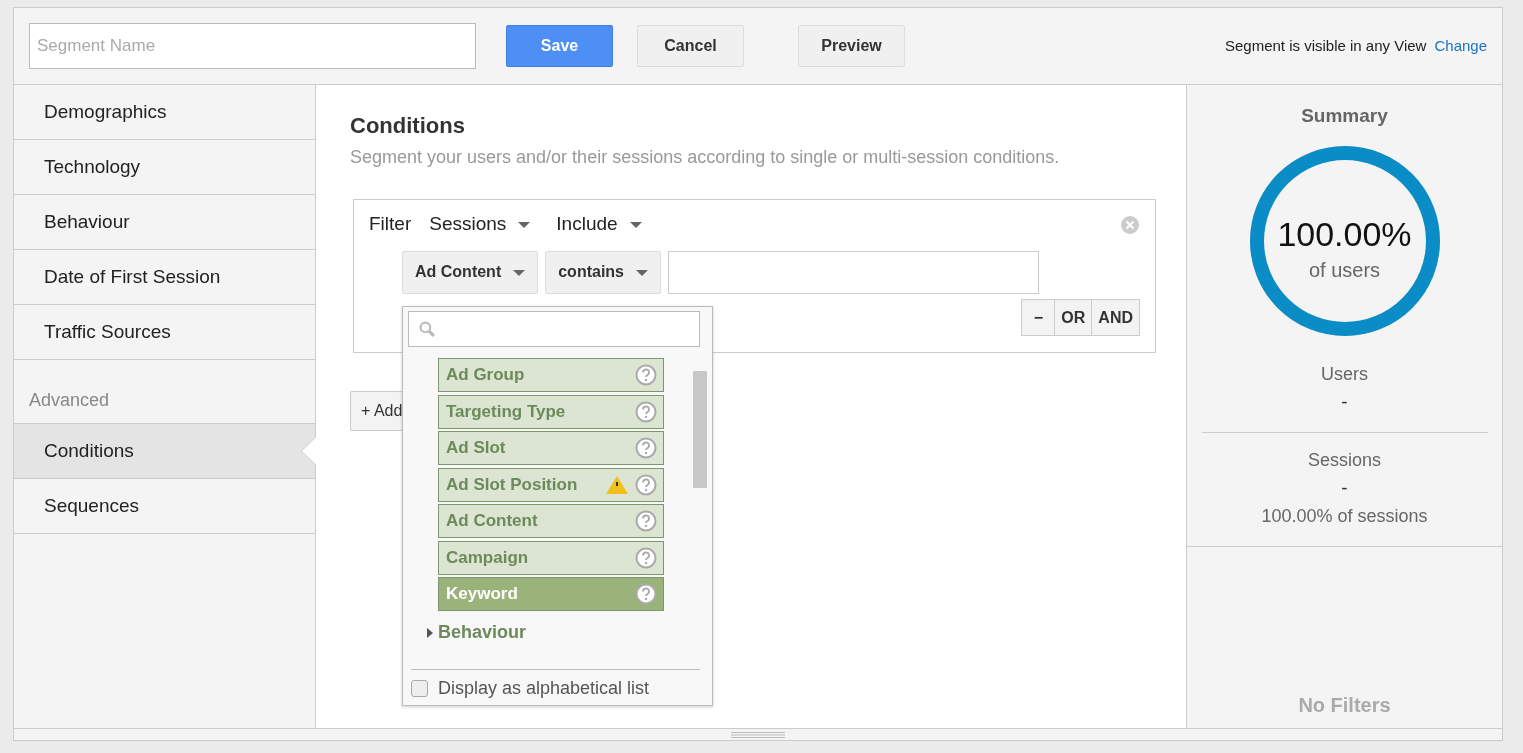  Describe the element at coordinates (705, 157) in the screenshot. I see `section-subtitle: Segment your users and/or their sessions according to single or multi-session conditions.` at that location.